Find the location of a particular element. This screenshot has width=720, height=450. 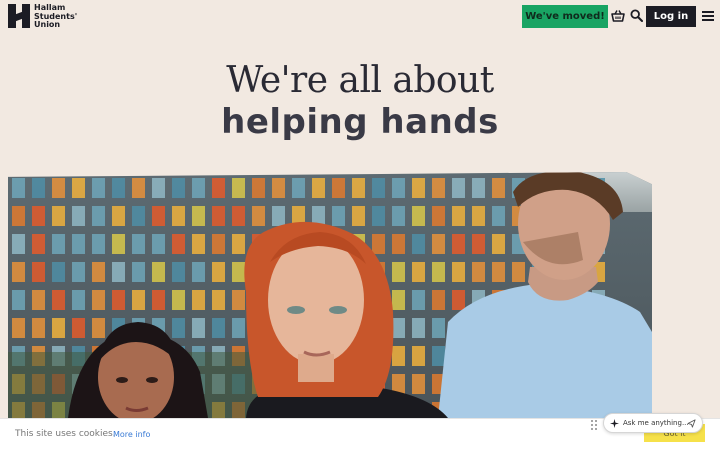

logo-text: Hallam Students' Union is located at coordinates (55, 16).